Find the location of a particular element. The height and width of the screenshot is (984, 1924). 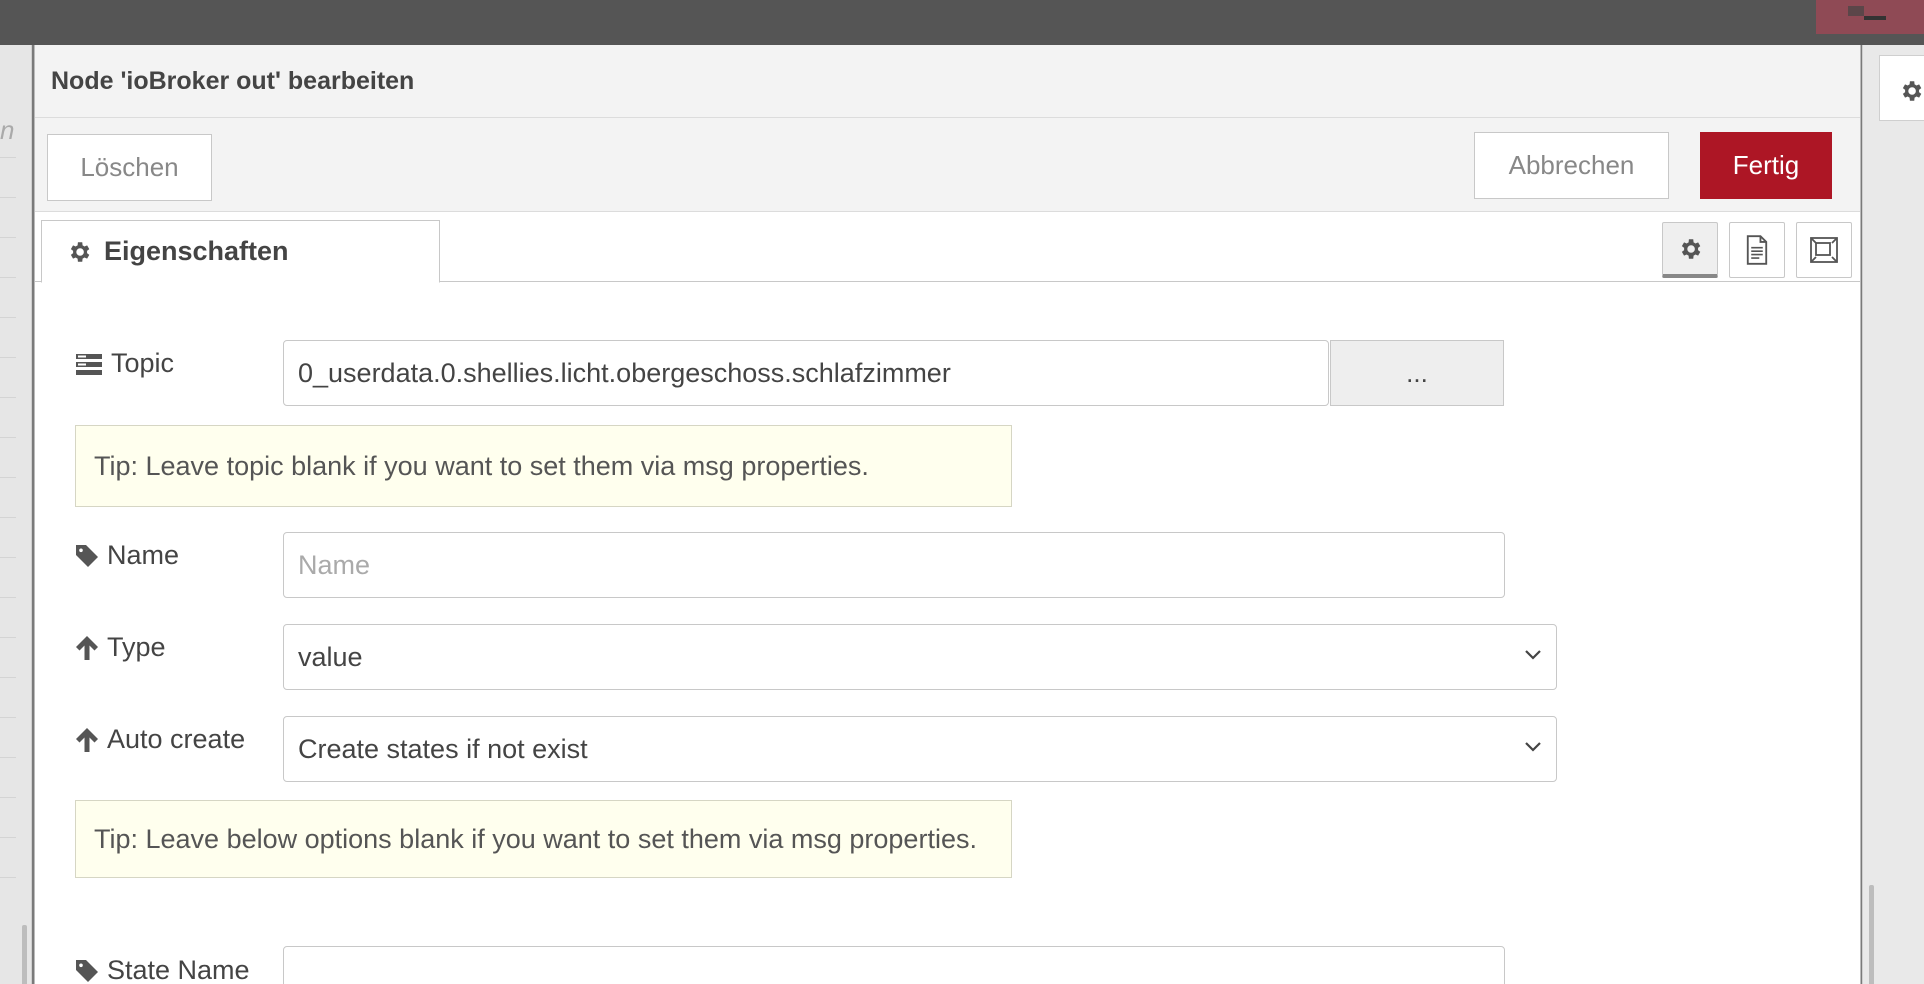

deploy-icon is located at coordinates (1856, 11).